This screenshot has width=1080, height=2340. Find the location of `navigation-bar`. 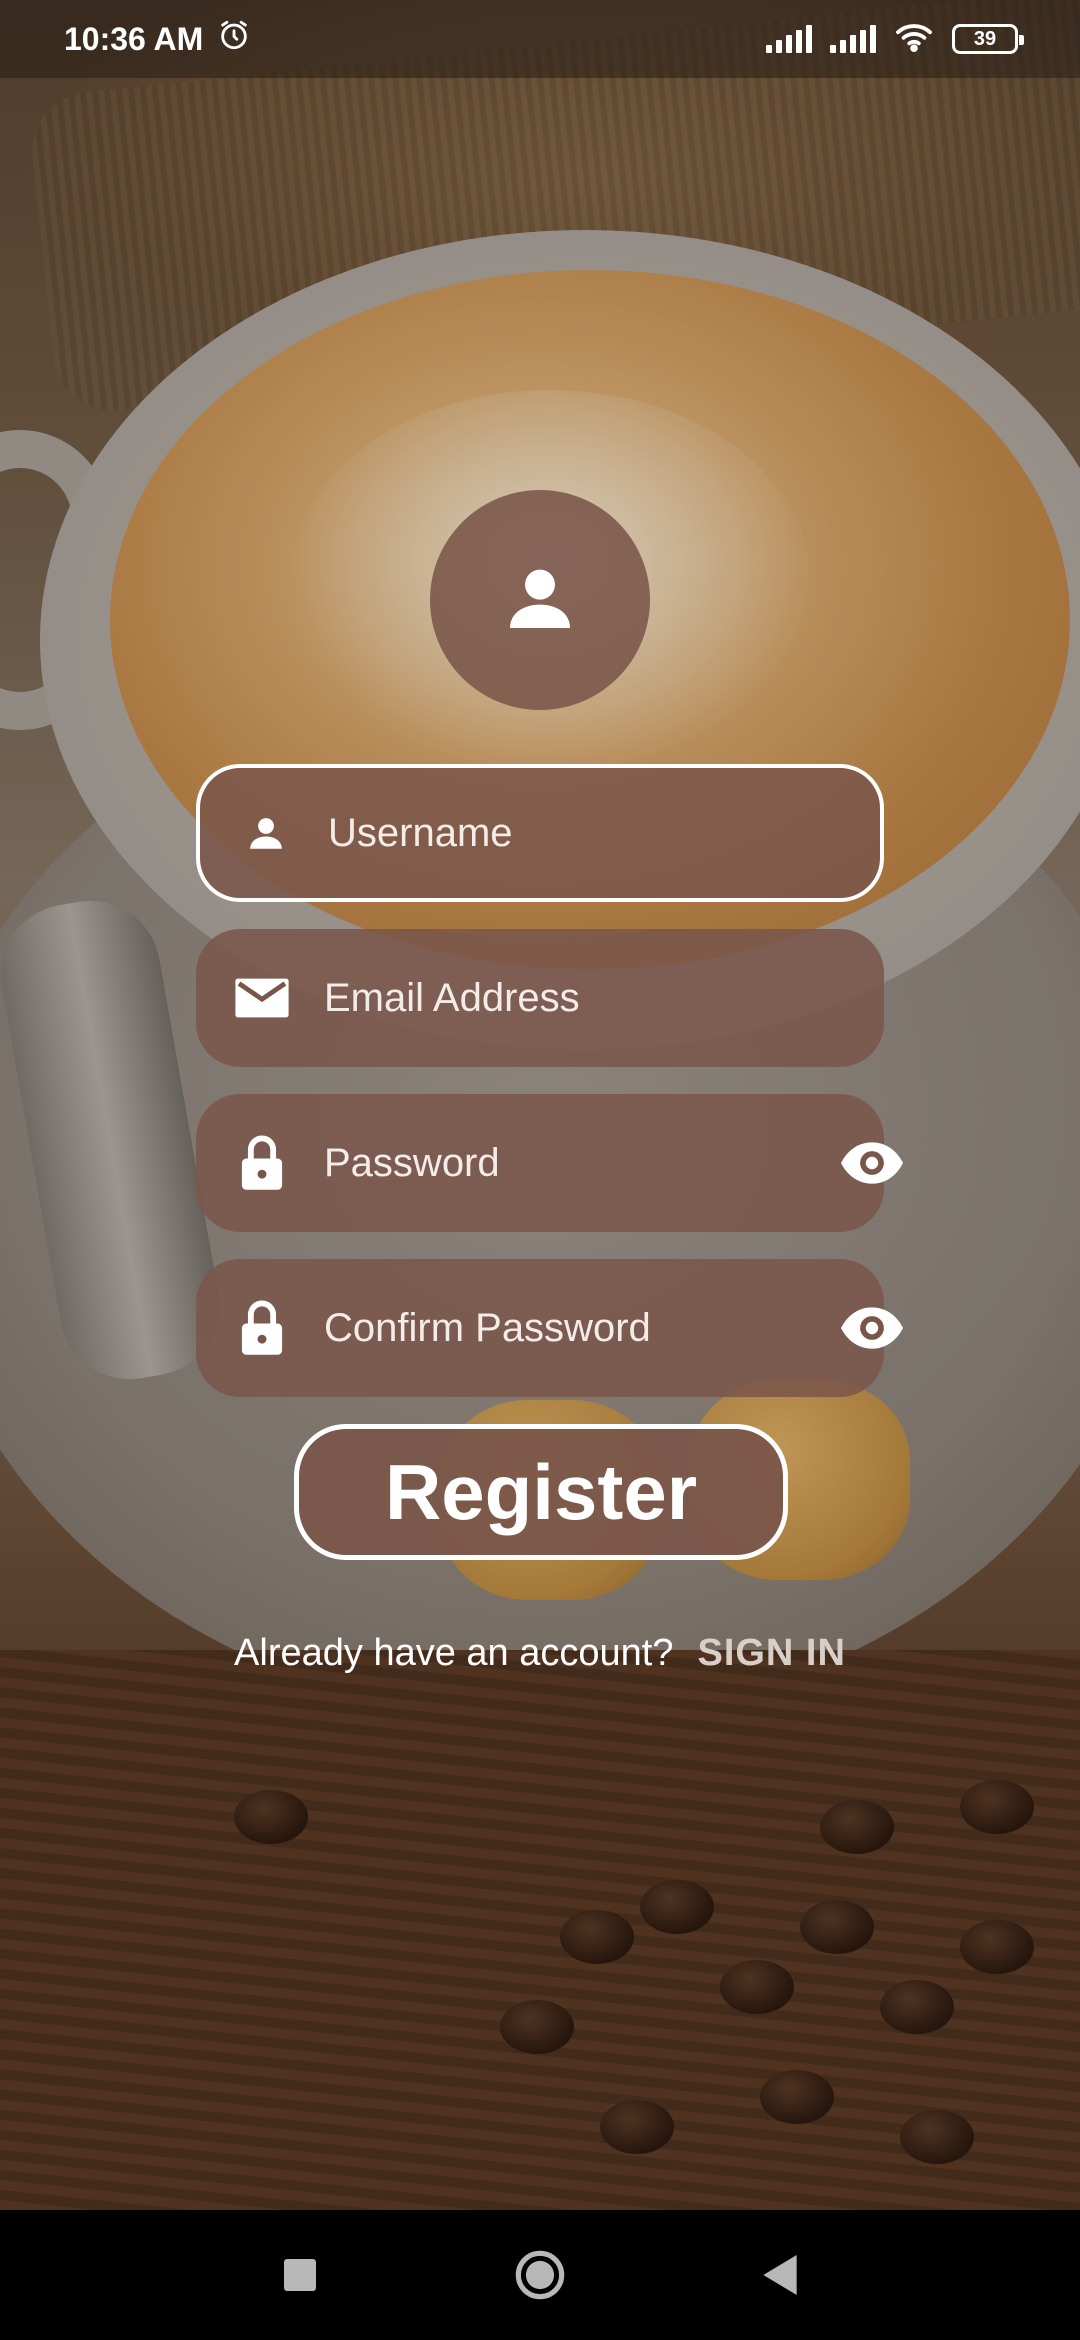

navigation-bar is located at coordinates (540, 2275).